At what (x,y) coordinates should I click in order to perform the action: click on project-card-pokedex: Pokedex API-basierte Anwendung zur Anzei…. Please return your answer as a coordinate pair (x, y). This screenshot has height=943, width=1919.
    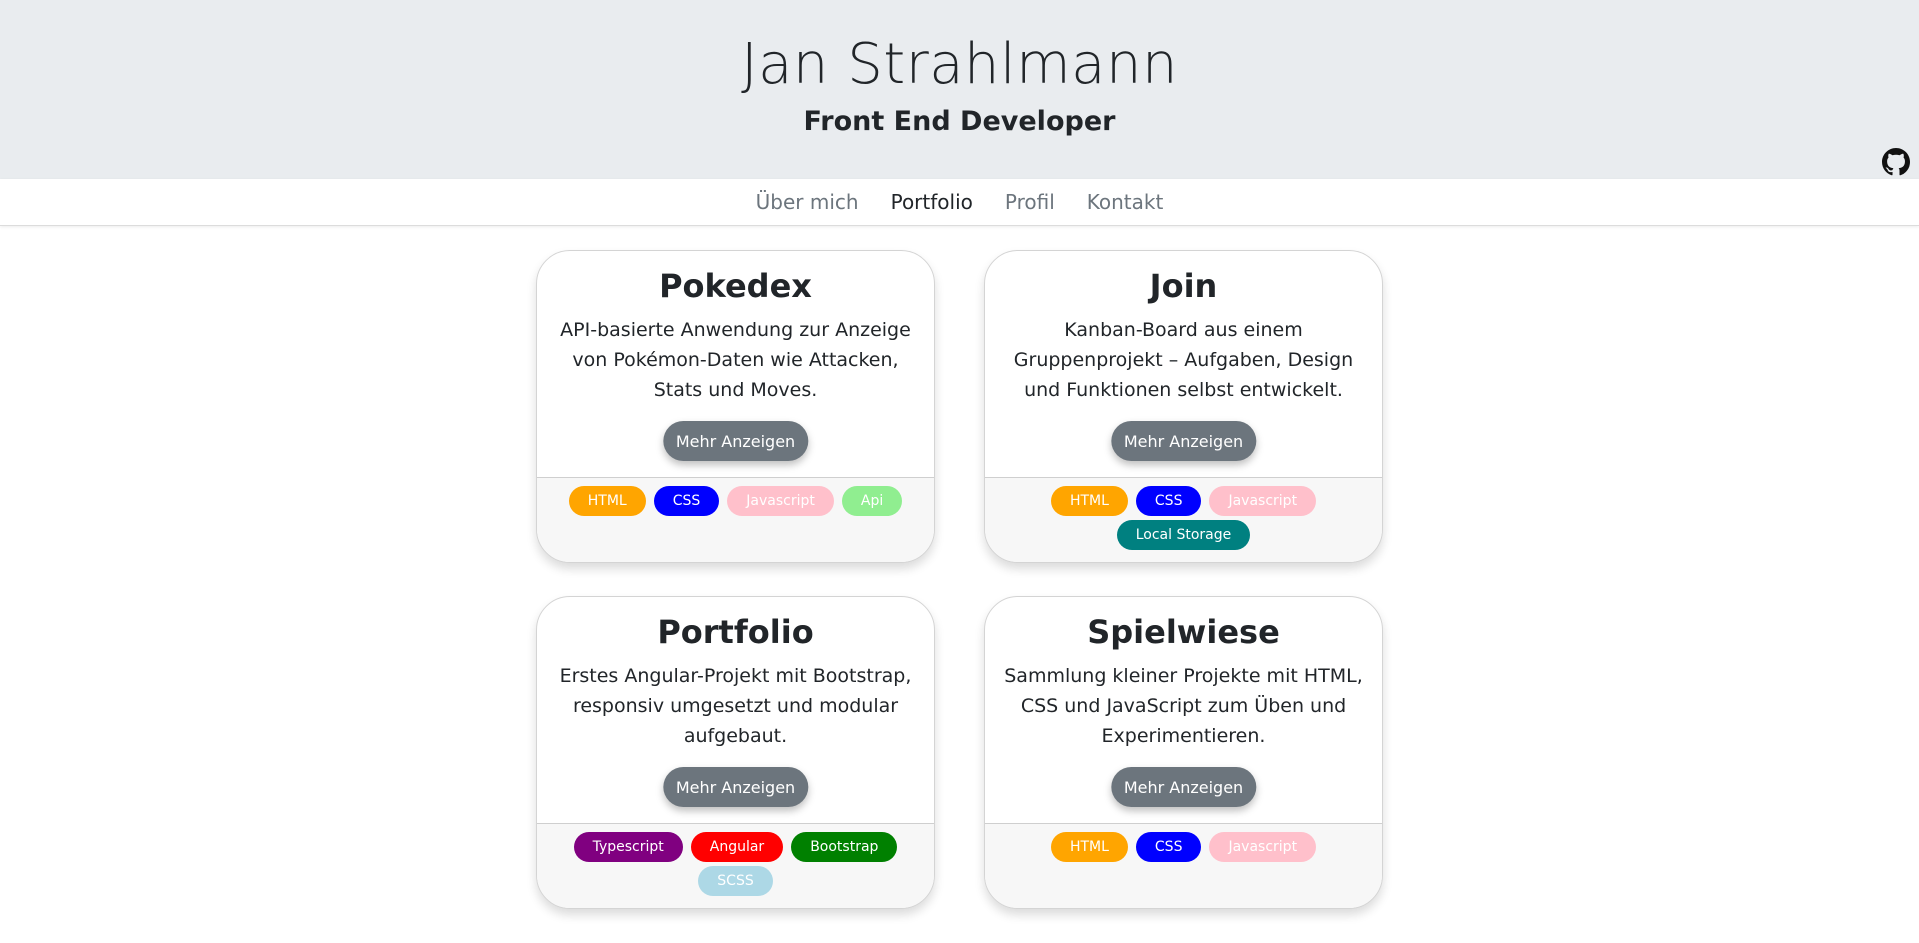
    Looking at the image, I should click on (735, 406).